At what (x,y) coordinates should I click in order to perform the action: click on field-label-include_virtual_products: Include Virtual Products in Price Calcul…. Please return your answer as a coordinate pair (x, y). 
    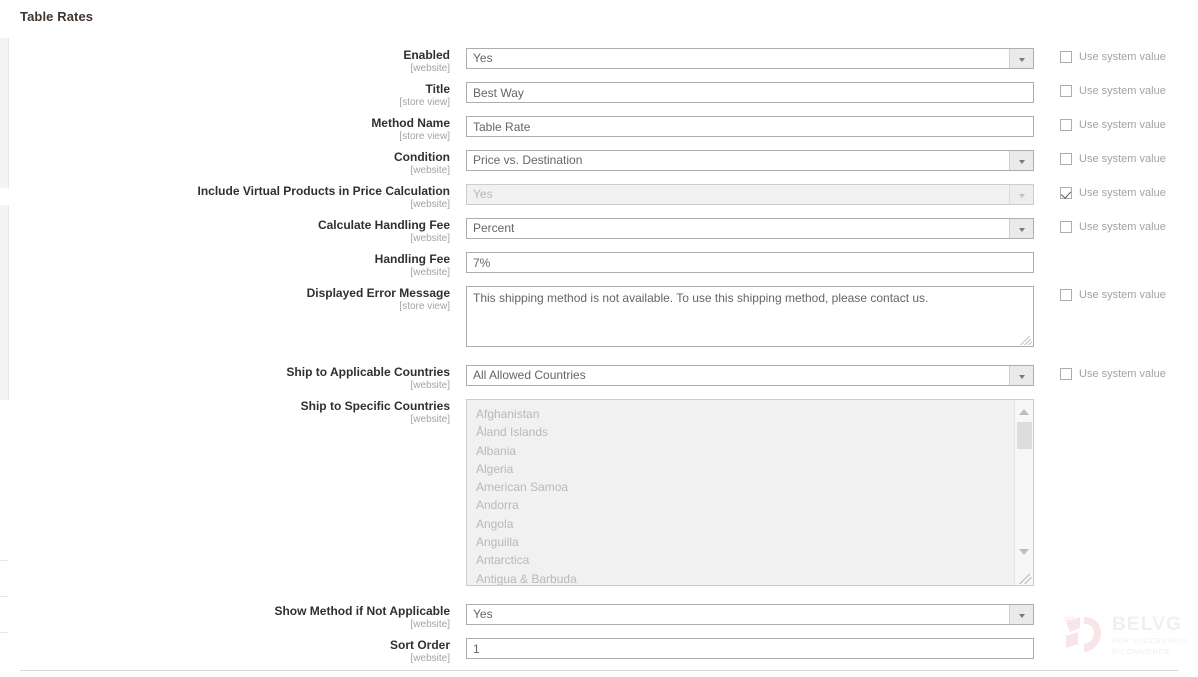
    Looking at the image, I should click on (230, 197).